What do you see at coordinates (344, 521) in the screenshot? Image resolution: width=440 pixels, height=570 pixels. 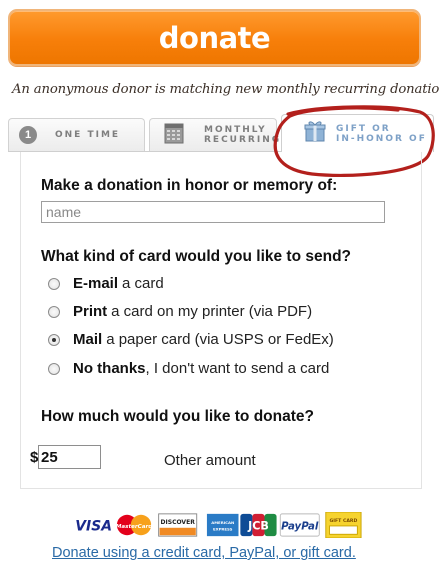 I see `svg-text: GIFT CARD` at bounding box center [344, 521].